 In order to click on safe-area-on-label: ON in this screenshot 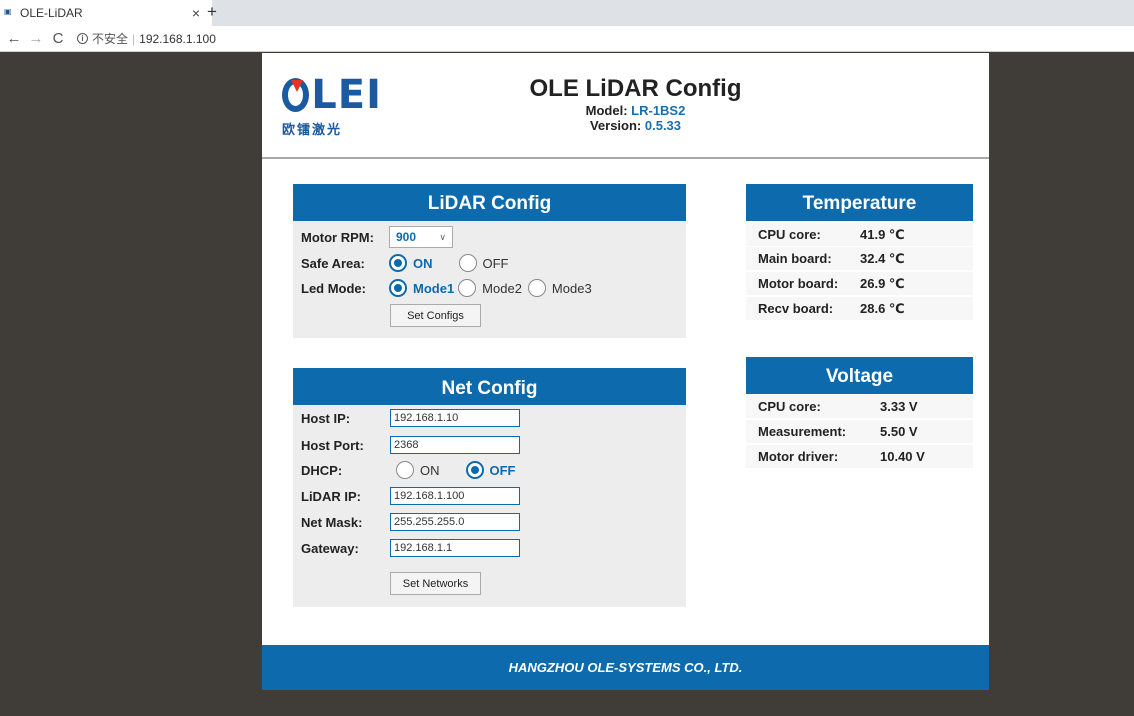, I will do `click(423, 263)`.